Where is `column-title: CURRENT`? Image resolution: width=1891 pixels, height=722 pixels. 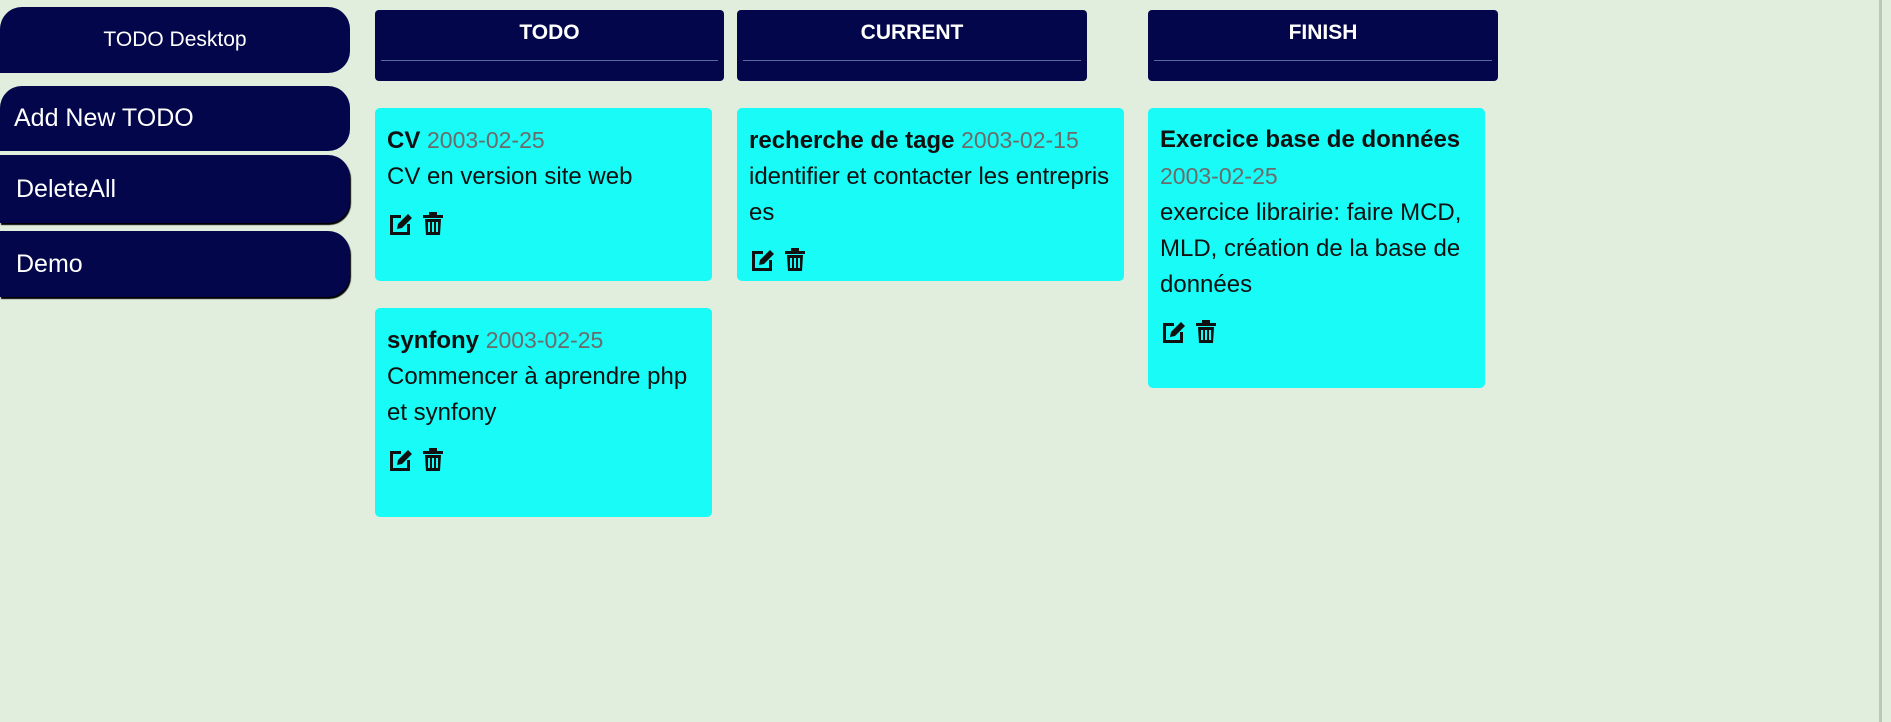 column-title: CURRENT is located at coordinates (912, 32).